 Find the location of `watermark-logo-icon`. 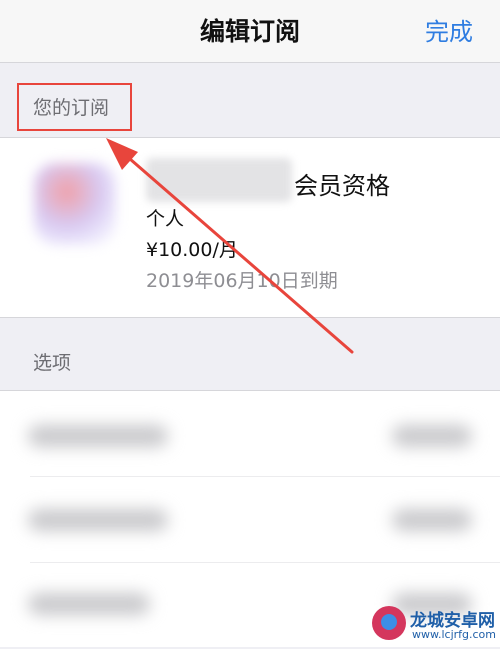

watermark-logo-icon is located at coordinates (389, 623).